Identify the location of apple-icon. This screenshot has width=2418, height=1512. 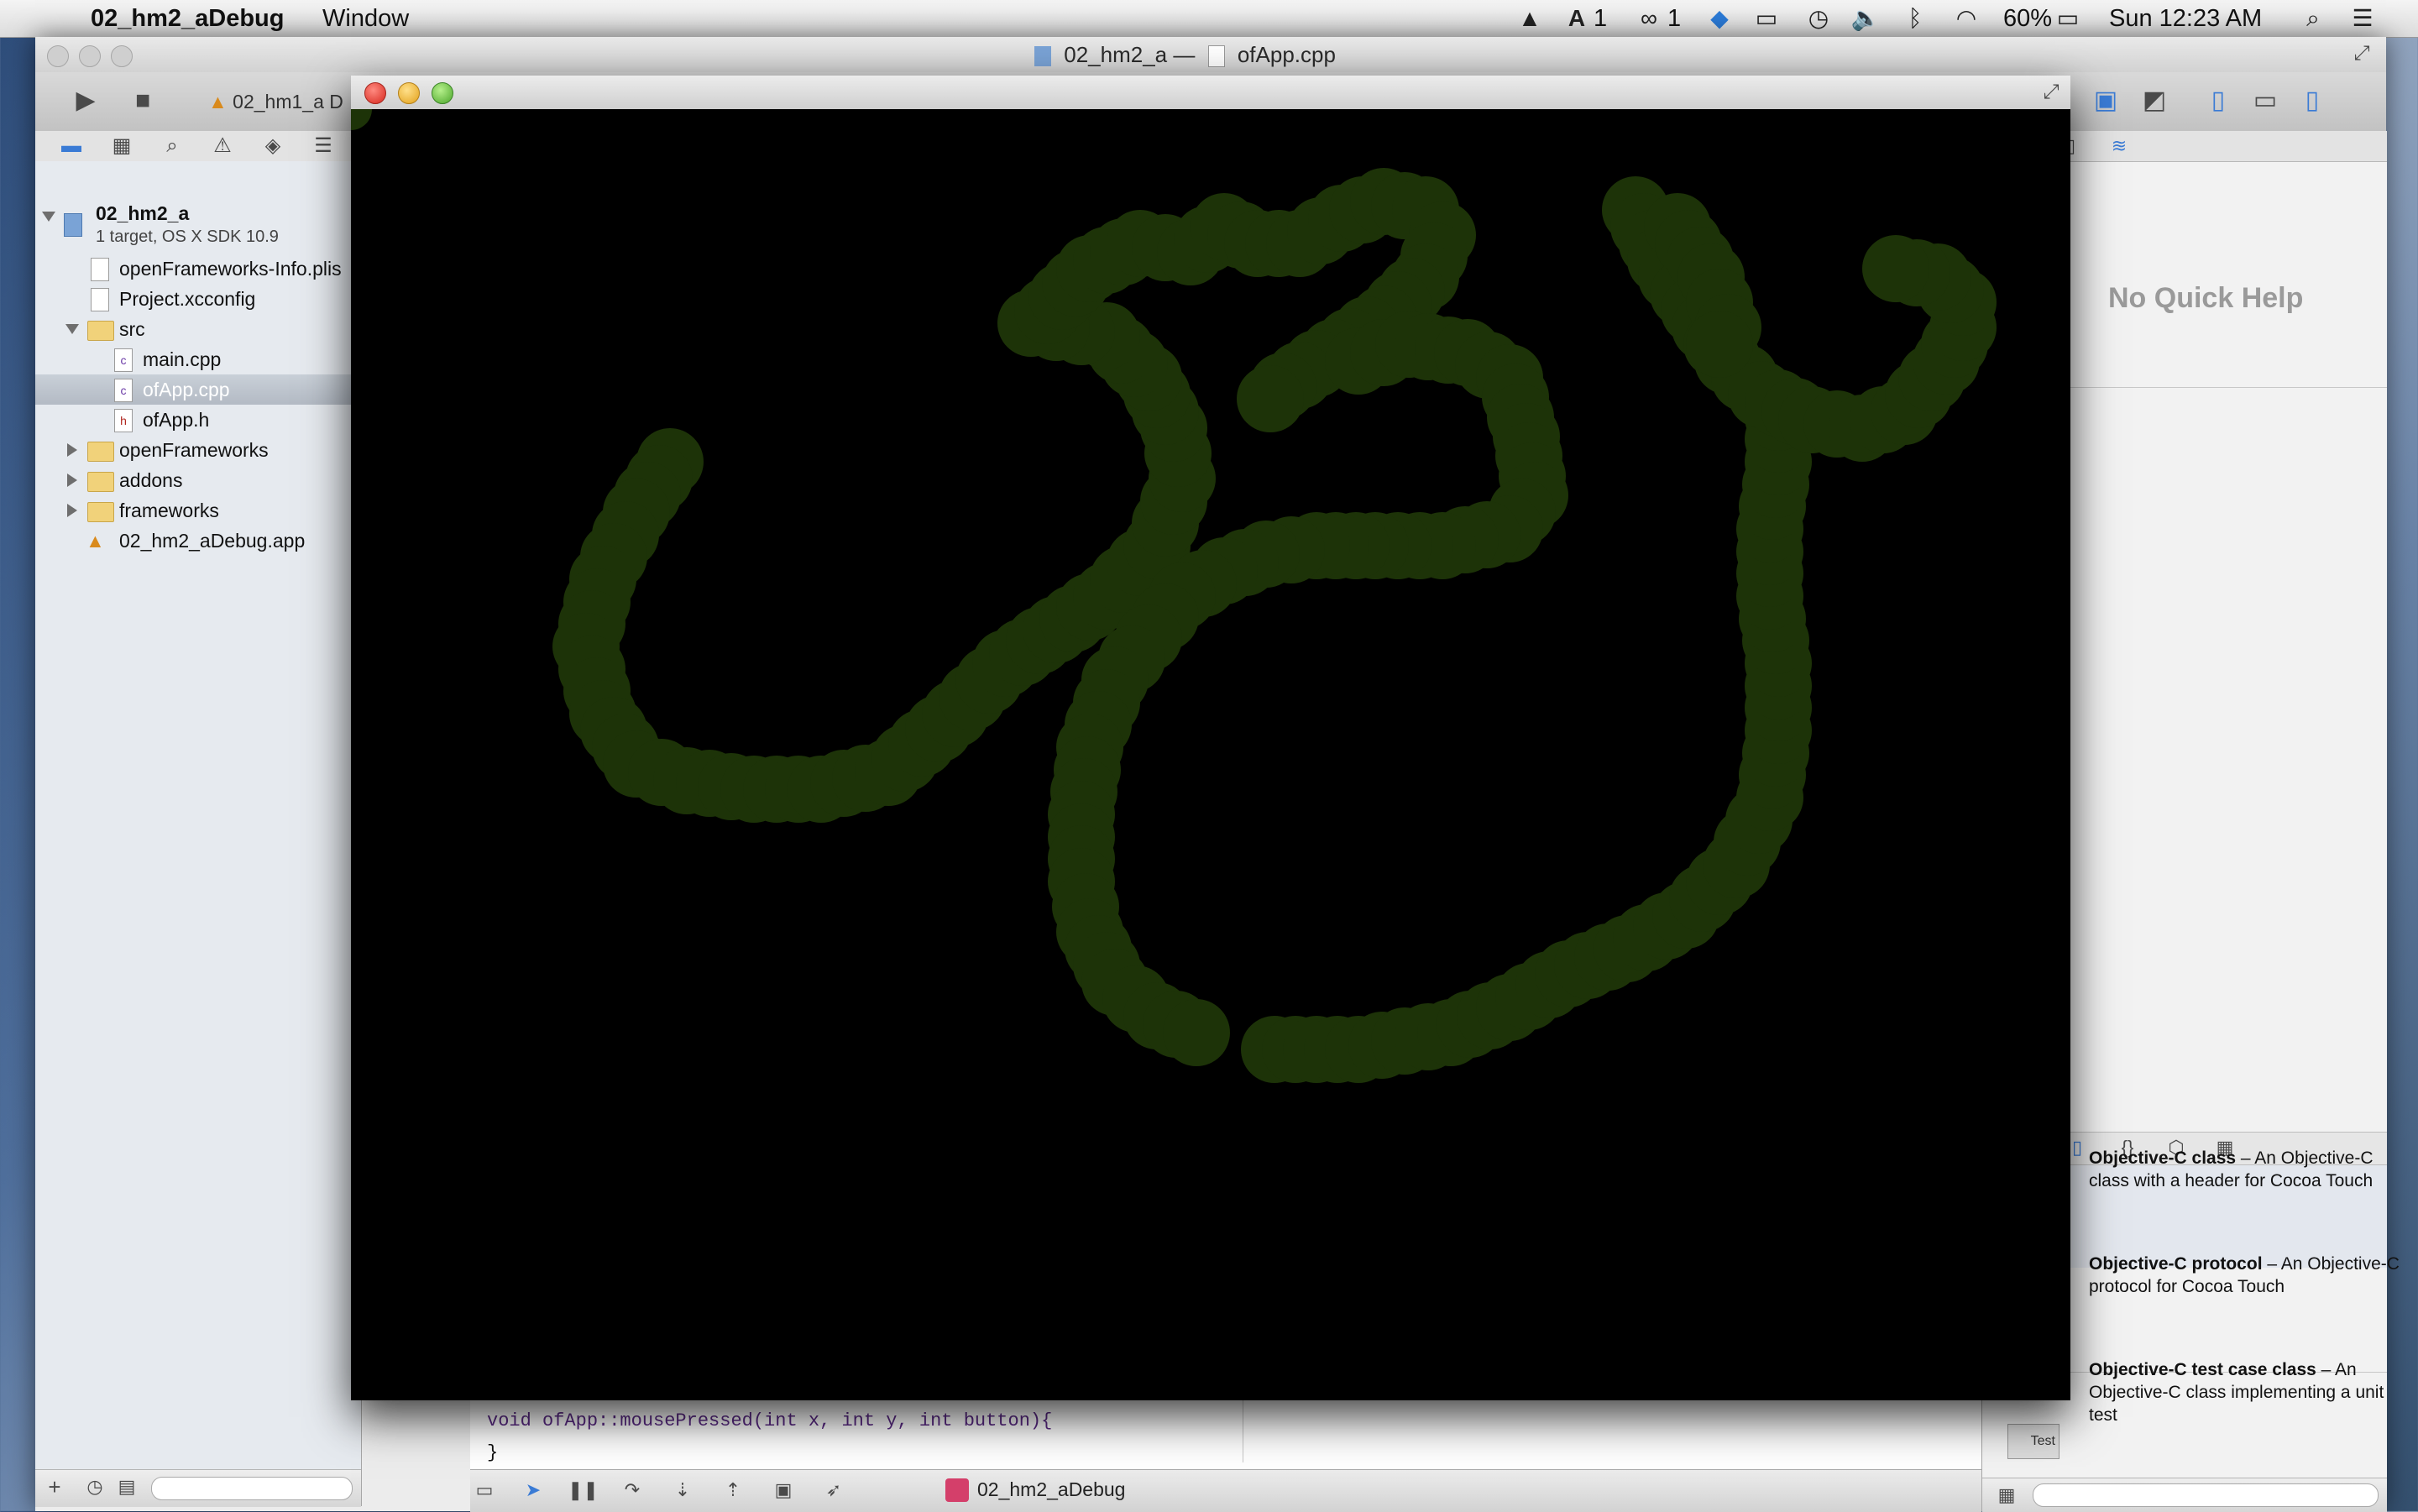
(46, 18).